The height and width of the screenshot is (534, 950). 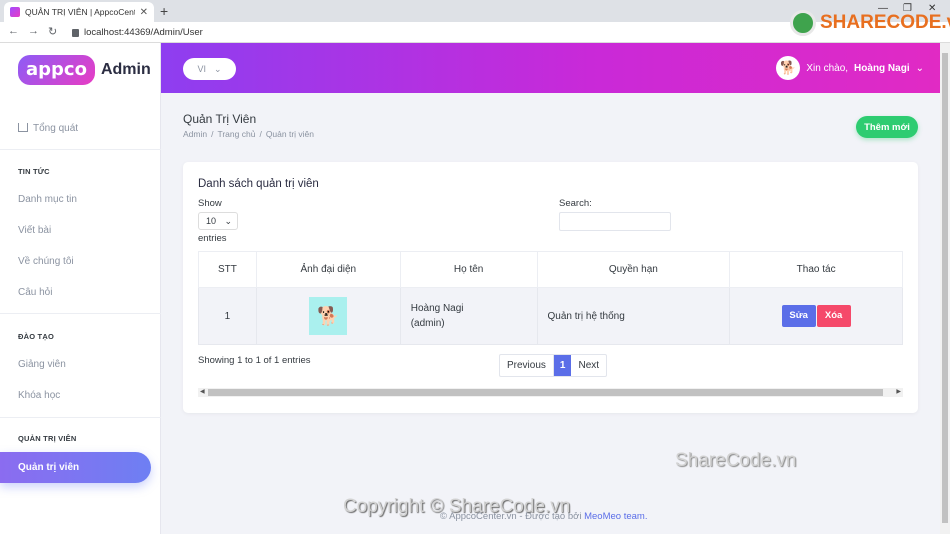 I want to click on user-fullname: Hoàng Nagi, so click(x=437, y=308).